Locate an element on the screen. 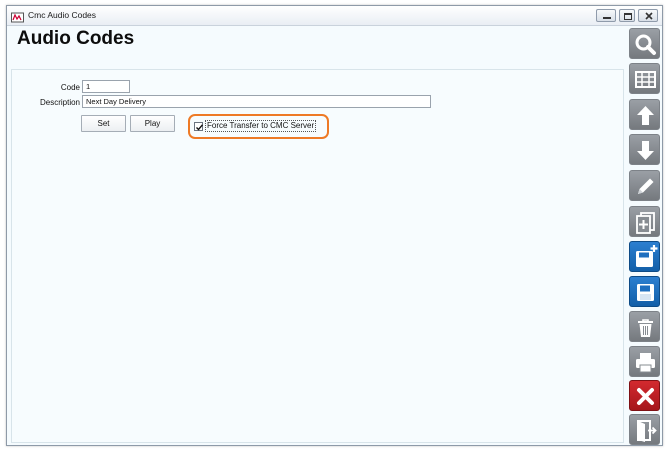 This screenshot has width=670, height=455. printer-icon is located at coordinates (645, 363).